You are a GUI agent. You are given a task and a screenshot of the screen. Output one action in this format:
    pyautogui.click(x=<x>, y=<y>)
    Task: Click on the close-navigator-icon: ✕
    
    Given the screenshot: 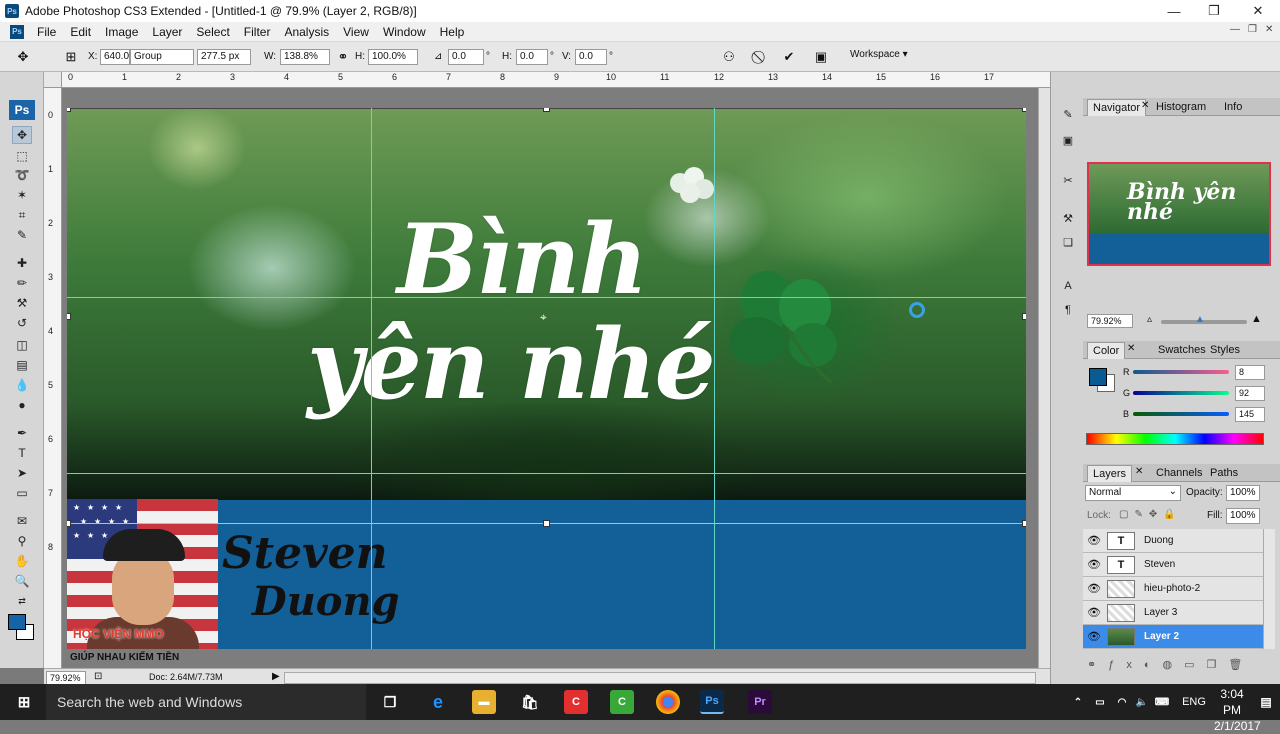 What is the action you would take?
    pyautogui.click(x=1145, y=105)
    